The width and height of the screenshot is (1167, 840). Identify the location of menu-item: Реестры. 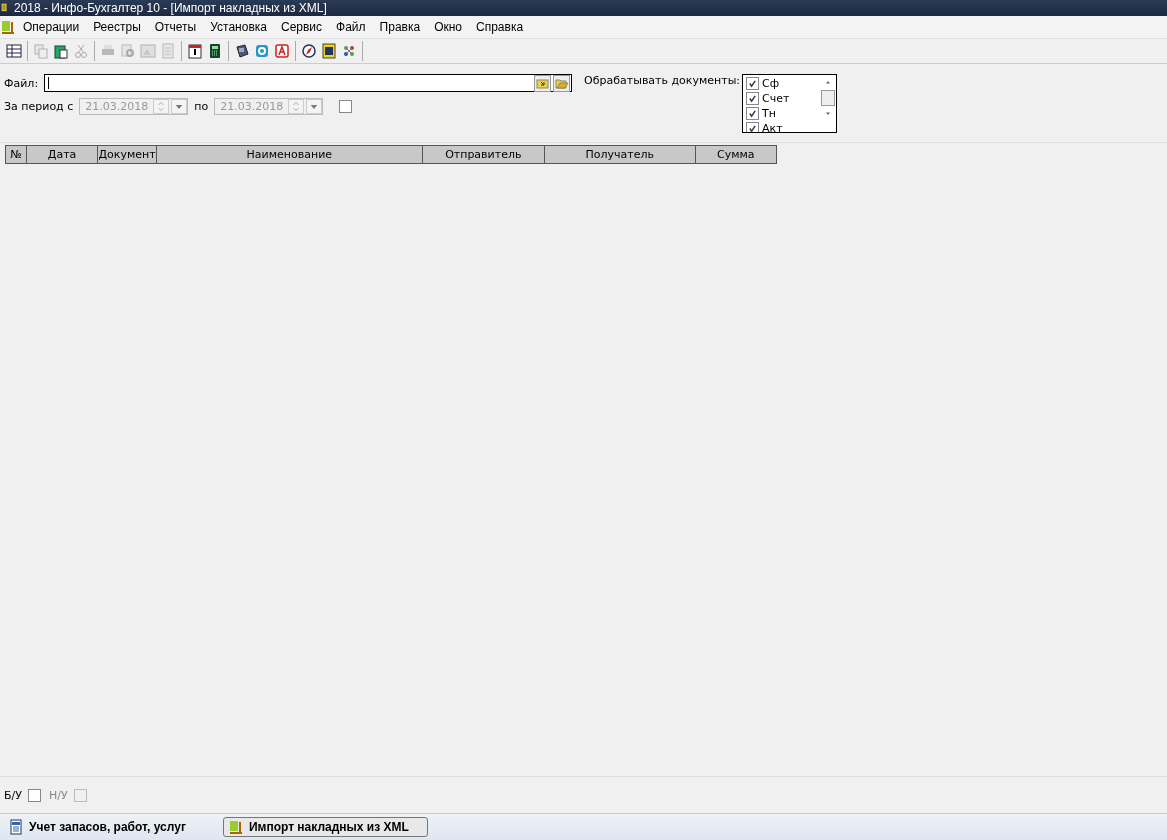
(117, 27).